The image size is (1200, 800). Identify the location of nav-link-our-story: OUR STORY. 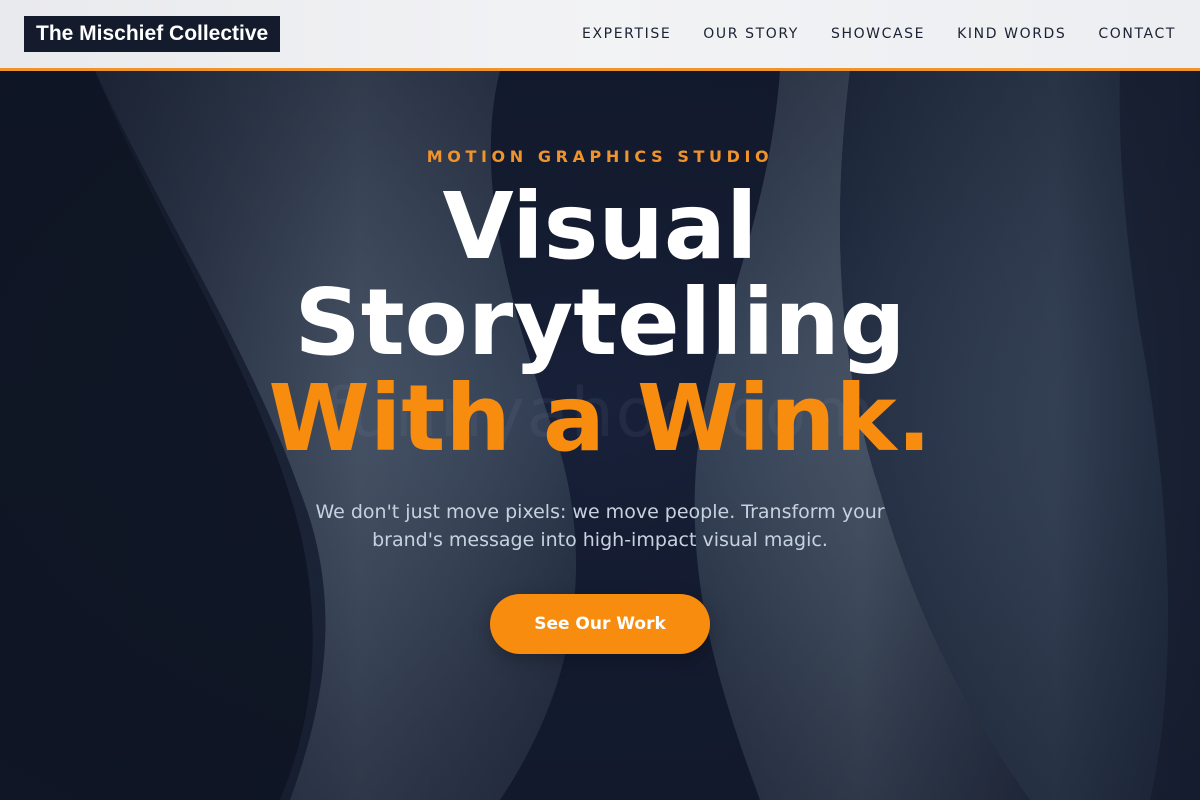
(751, 34).